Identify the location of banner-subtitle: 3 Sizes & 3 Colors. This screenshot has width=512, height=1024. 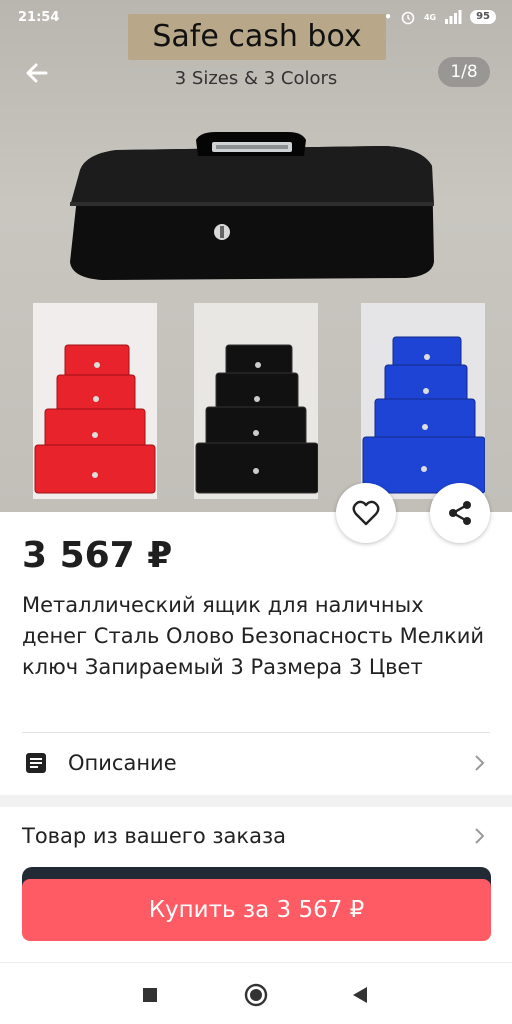
(256, 78).